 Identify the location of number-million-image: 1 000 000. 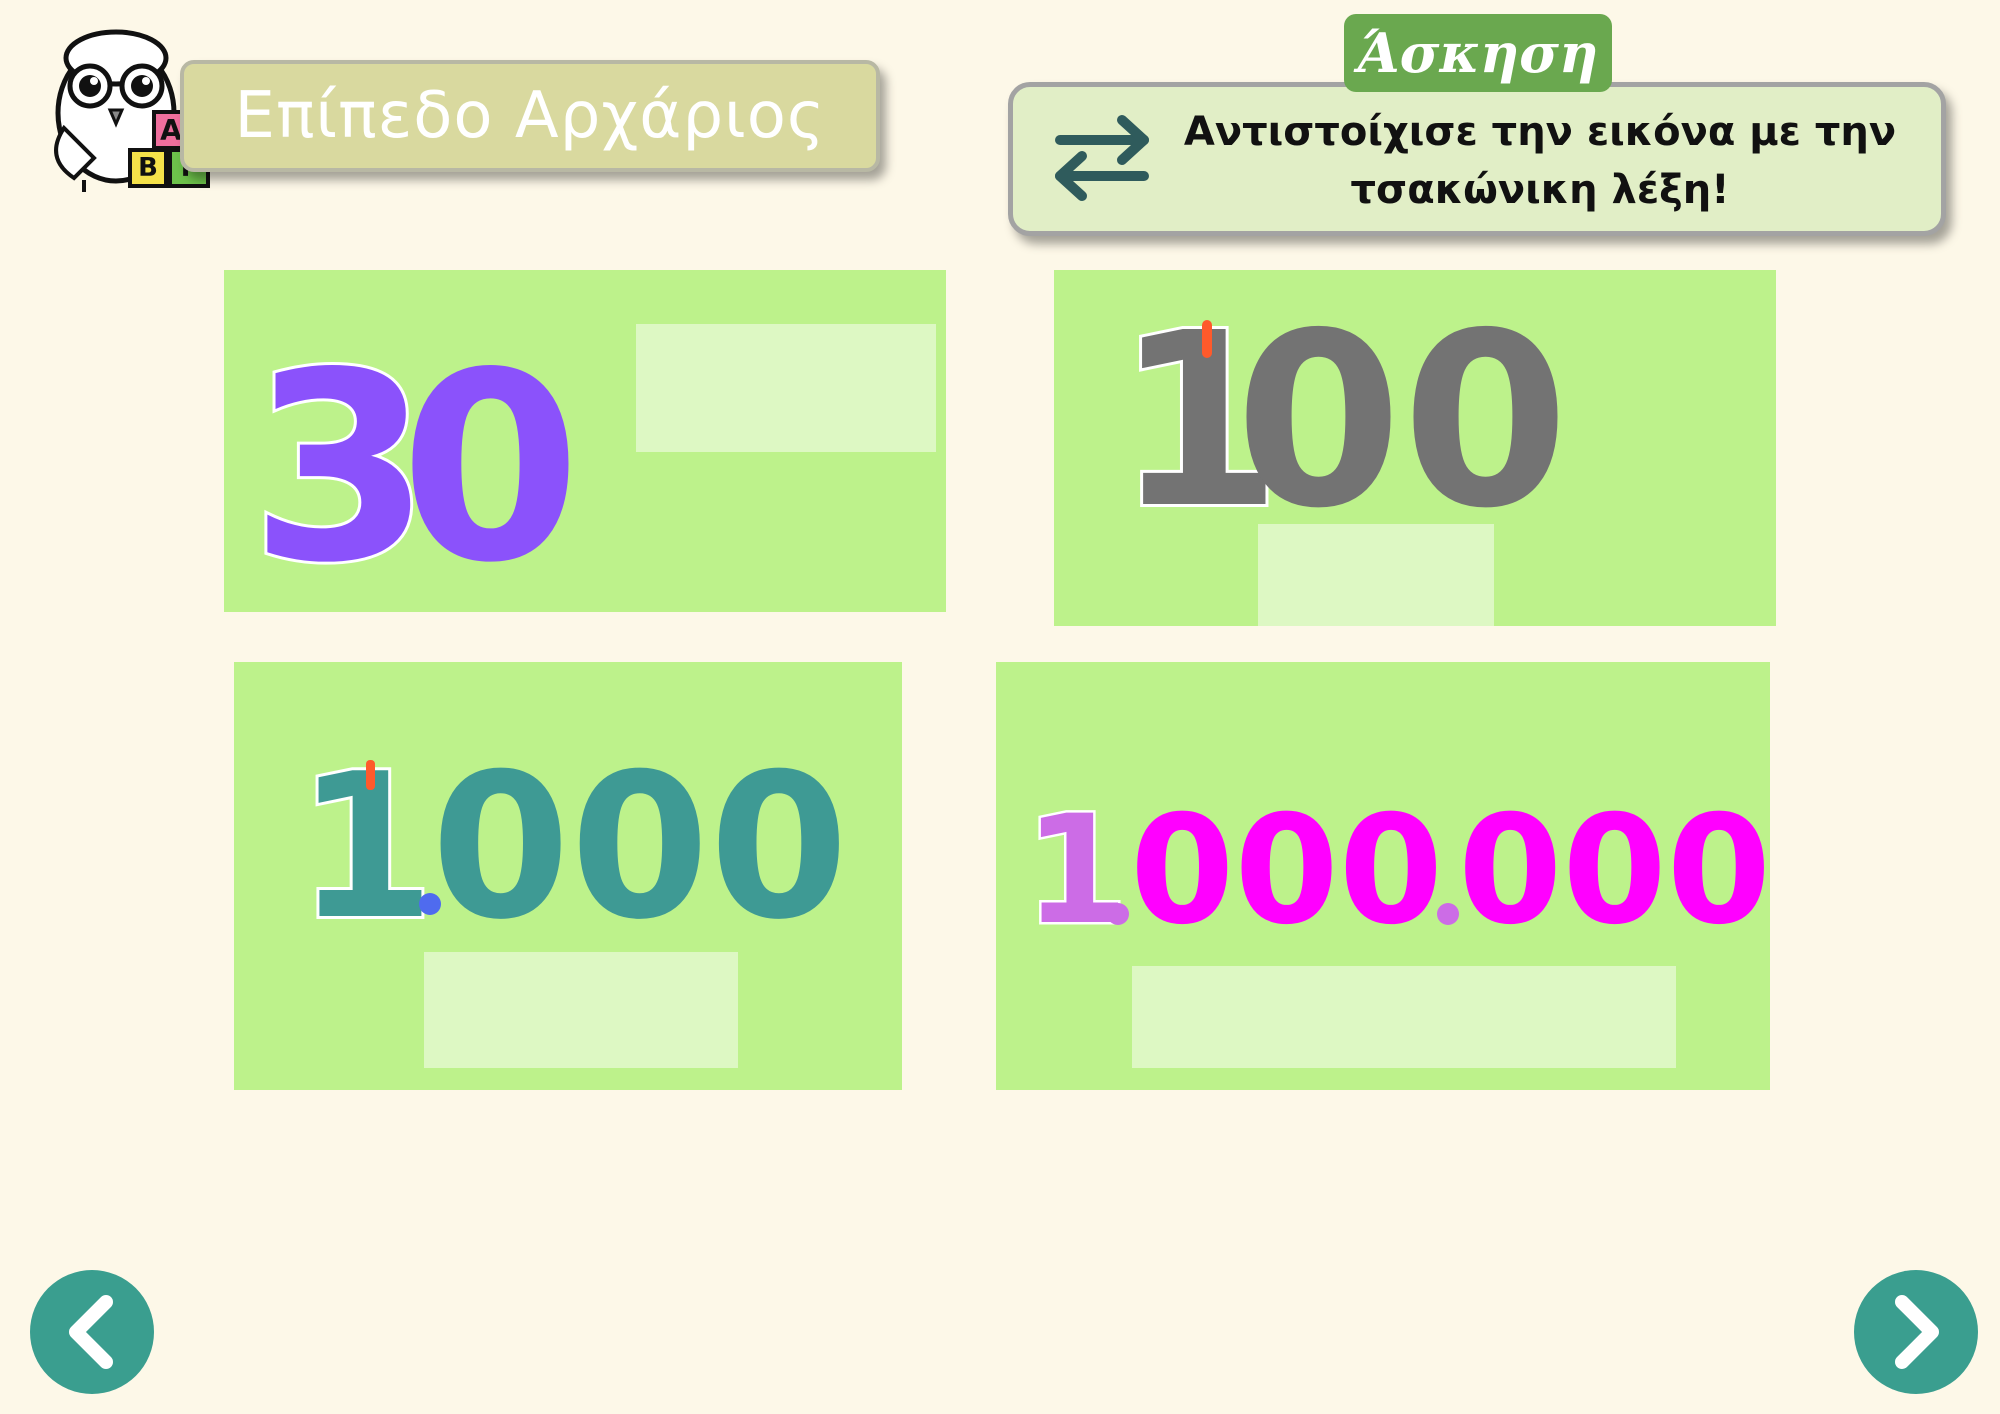
(1398, 864).